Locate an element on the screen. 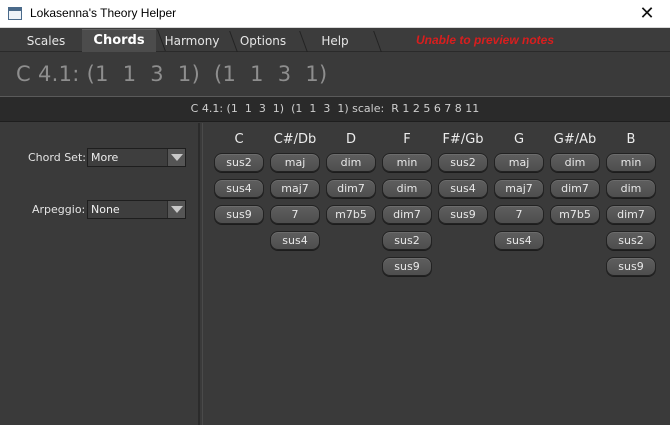  title-bar: Lokasenna's Theory Helper ✕ is located at coordinates (335, 14).